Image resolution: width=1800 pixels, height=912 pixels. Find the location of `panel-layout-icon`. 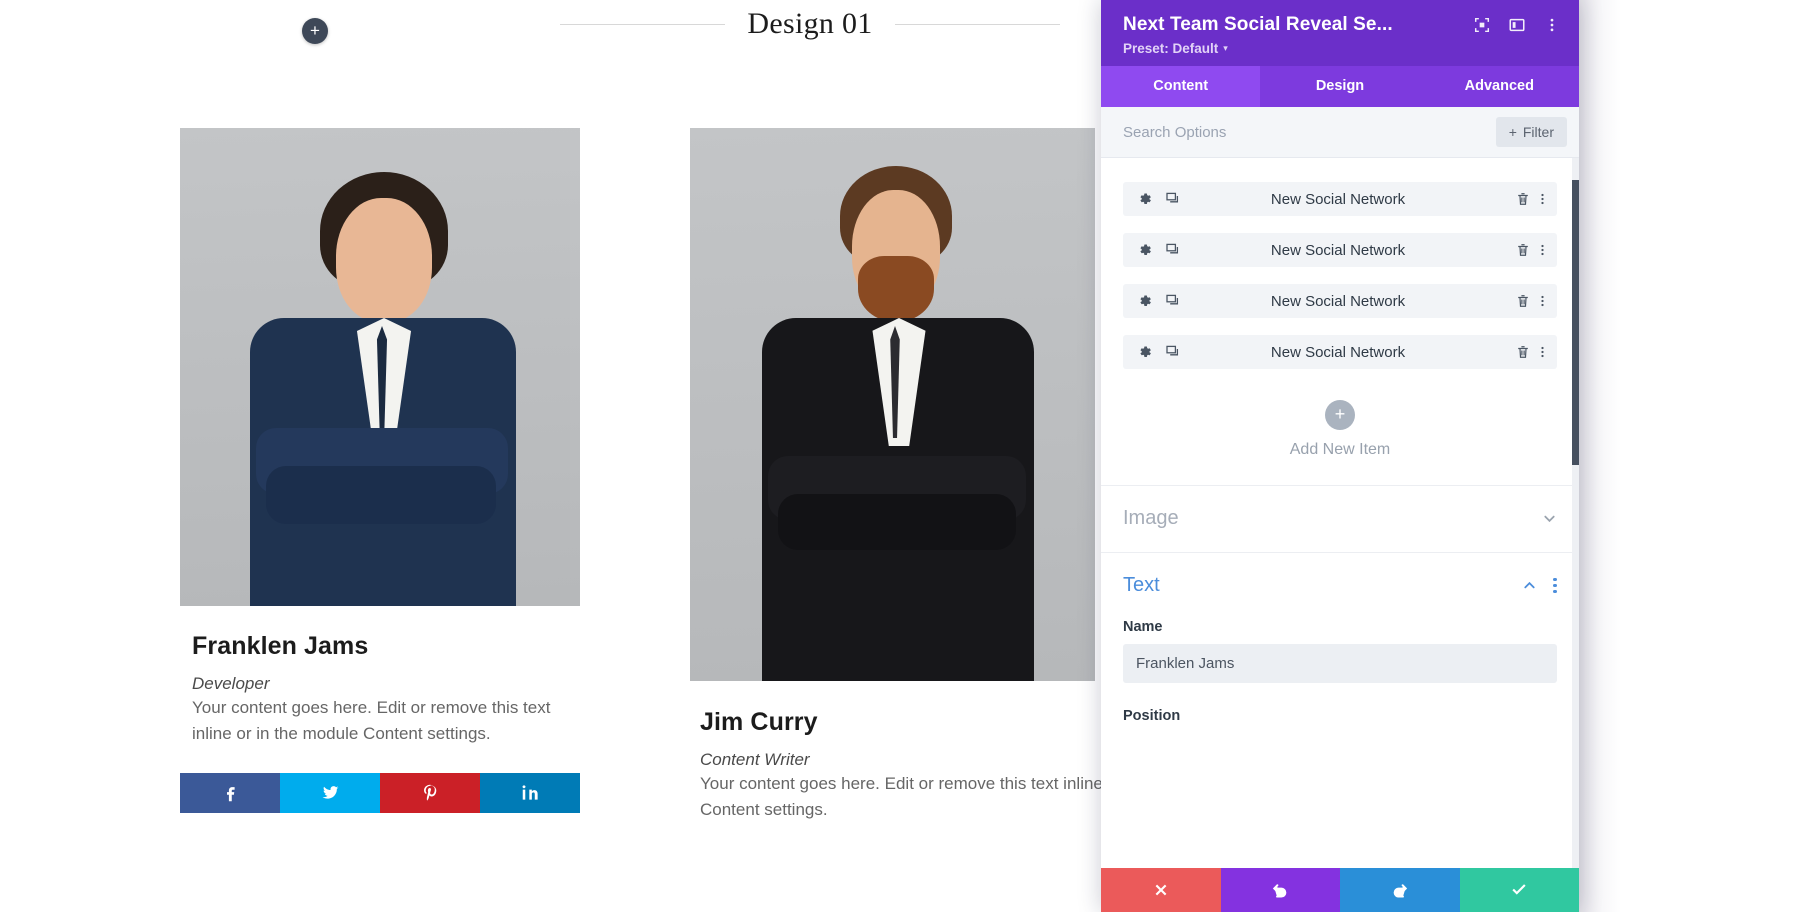

panel-layout-icon is located at coordinates (1517, 25).